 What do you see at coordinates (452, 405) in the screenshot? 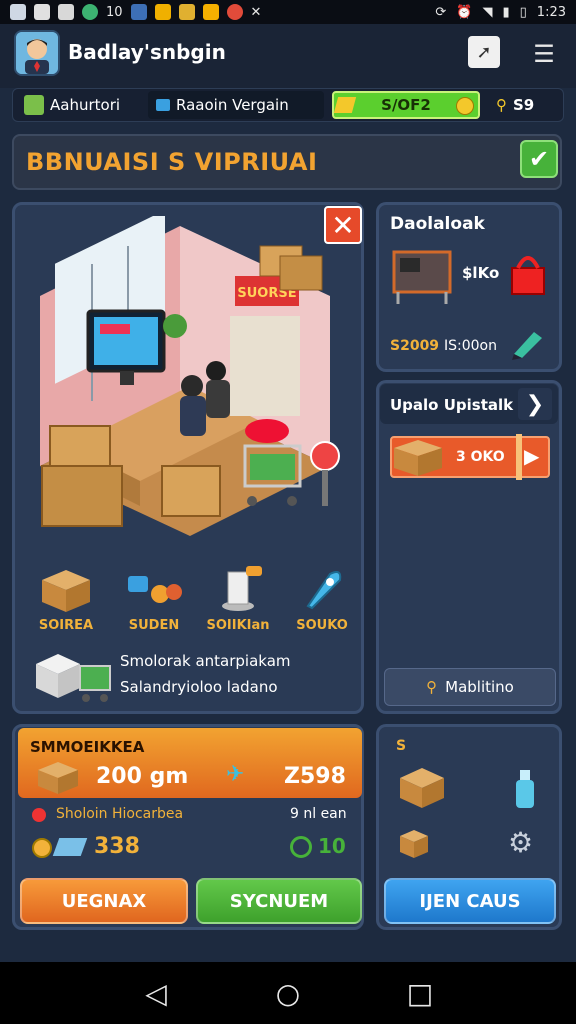
I see `upgrade-title: Upalo Upistalk` at bounding box center [452, 405].